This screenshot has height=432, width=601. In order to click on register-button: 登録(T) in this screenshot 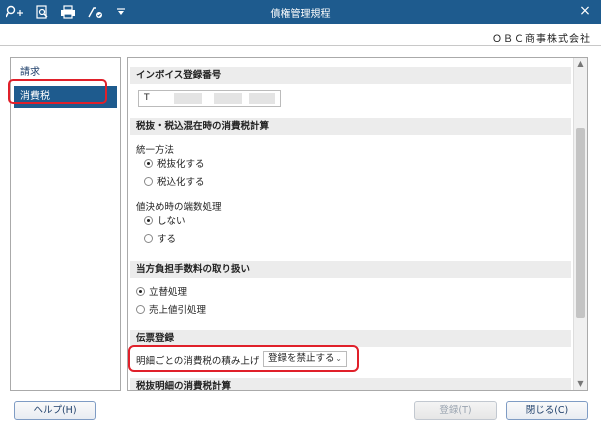, I will do `click(455, 410)`.